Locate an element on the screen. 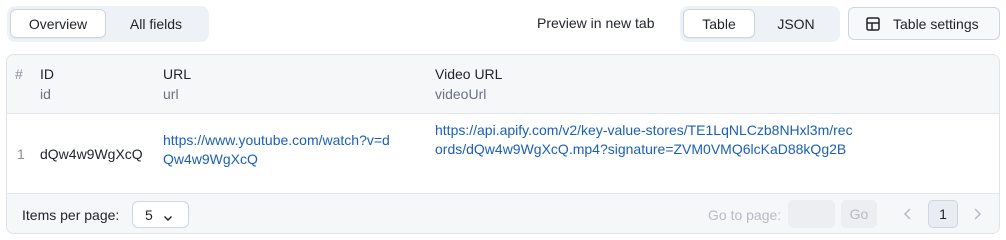 The image size is (1006, 240). column-field-name: id is located at coordinates (45, 94).